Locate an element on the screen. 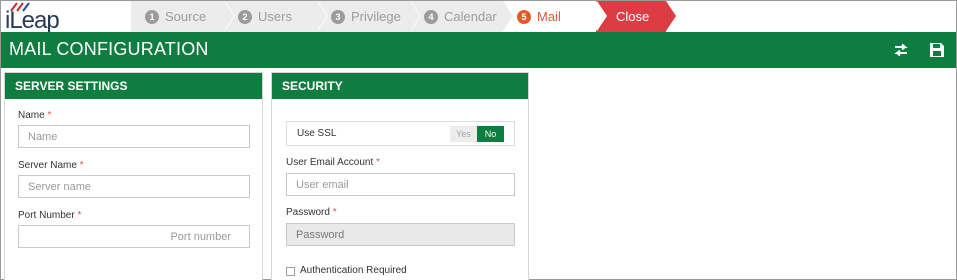 The image size is (957, 280). logo-text: iLeap is located at coordinates (32, 20).